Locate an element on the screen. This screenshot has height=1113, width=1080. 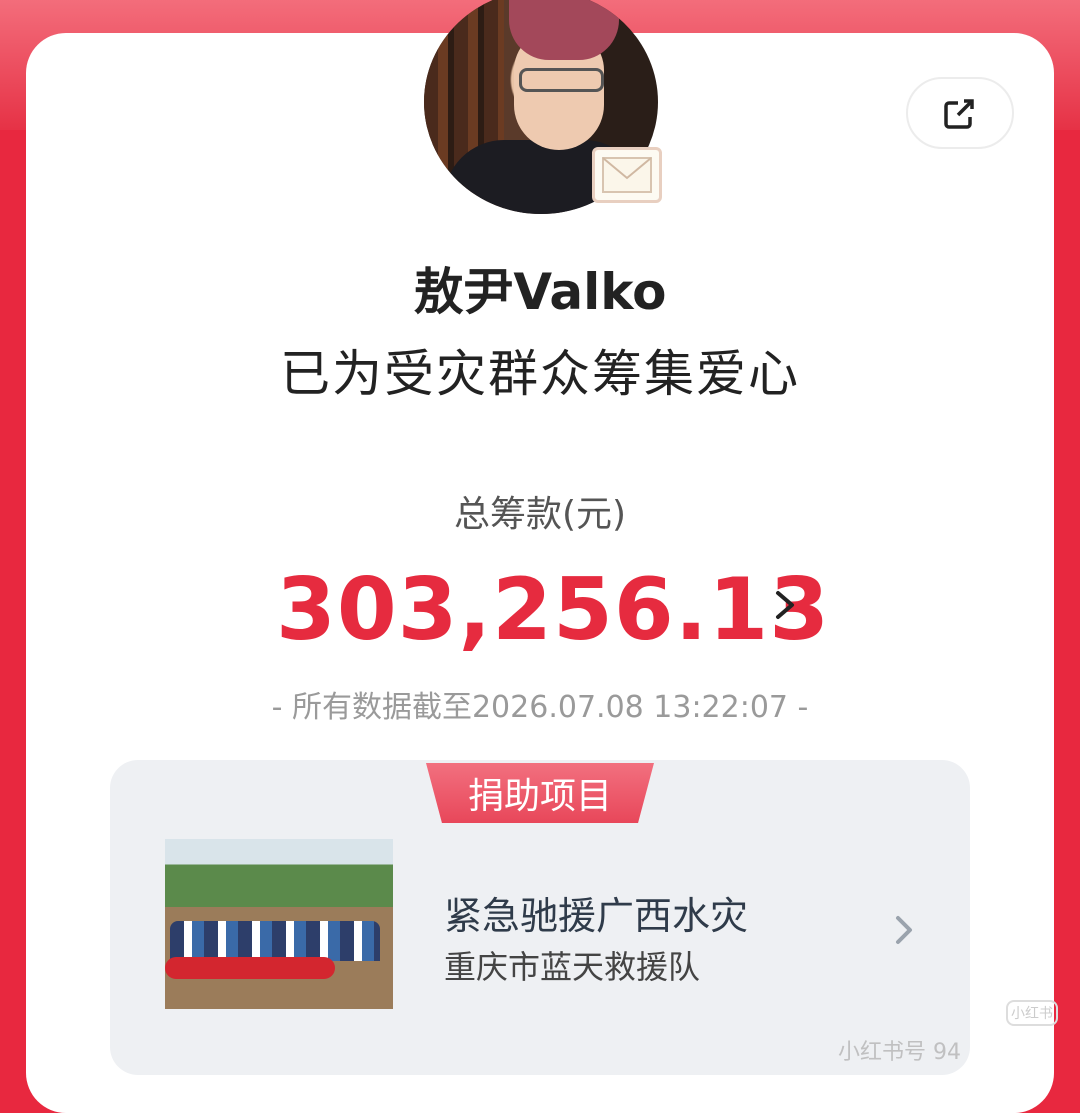
share-icon is located at coordinates (961, 113).